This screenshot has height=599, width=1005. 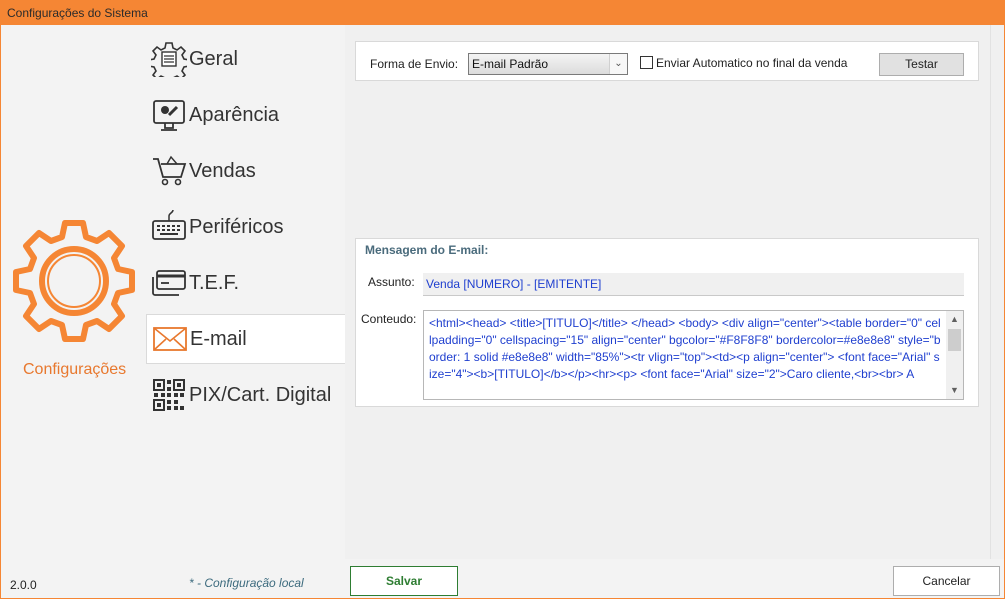 I want to click on sidebar-item-perifericos: Periféricos, so click(x=245, y=227).